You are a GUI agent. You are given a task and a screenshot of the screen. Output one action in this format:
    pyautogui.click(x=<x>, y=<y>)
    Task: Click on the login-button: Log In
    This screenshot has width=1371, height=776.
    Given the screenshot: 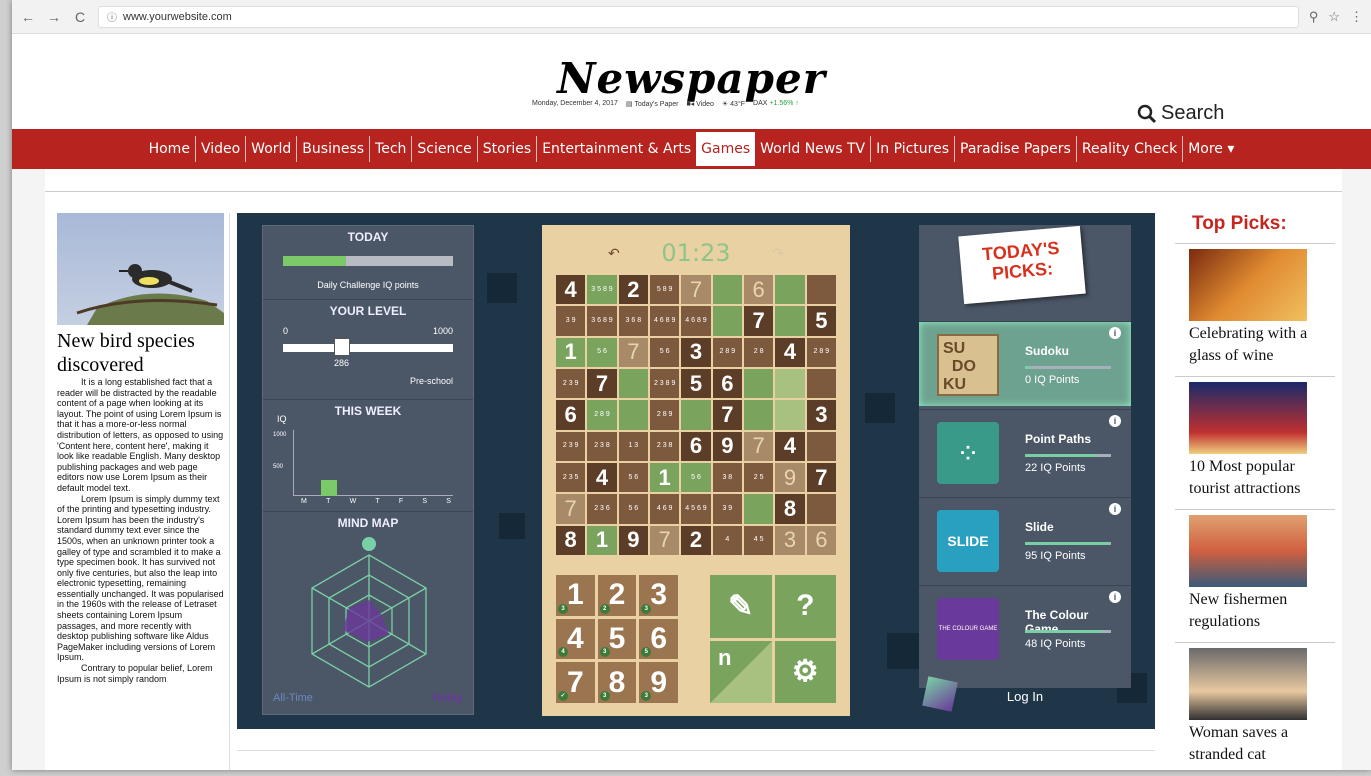 What is the action you would take?
    pyautogui.click(x=1025, y=695)
    